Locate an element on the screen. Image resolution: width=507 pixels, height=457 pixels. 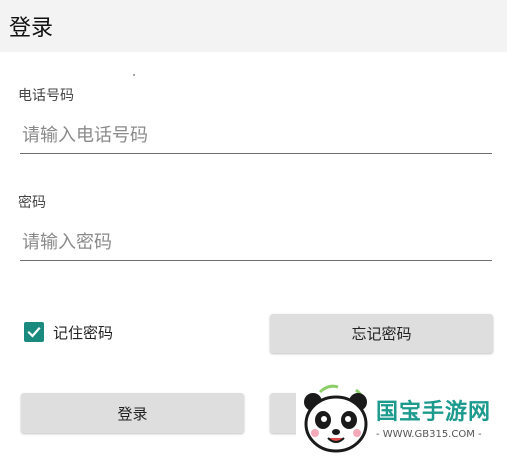
checkmark-icon is located at coordinates (34, 332).